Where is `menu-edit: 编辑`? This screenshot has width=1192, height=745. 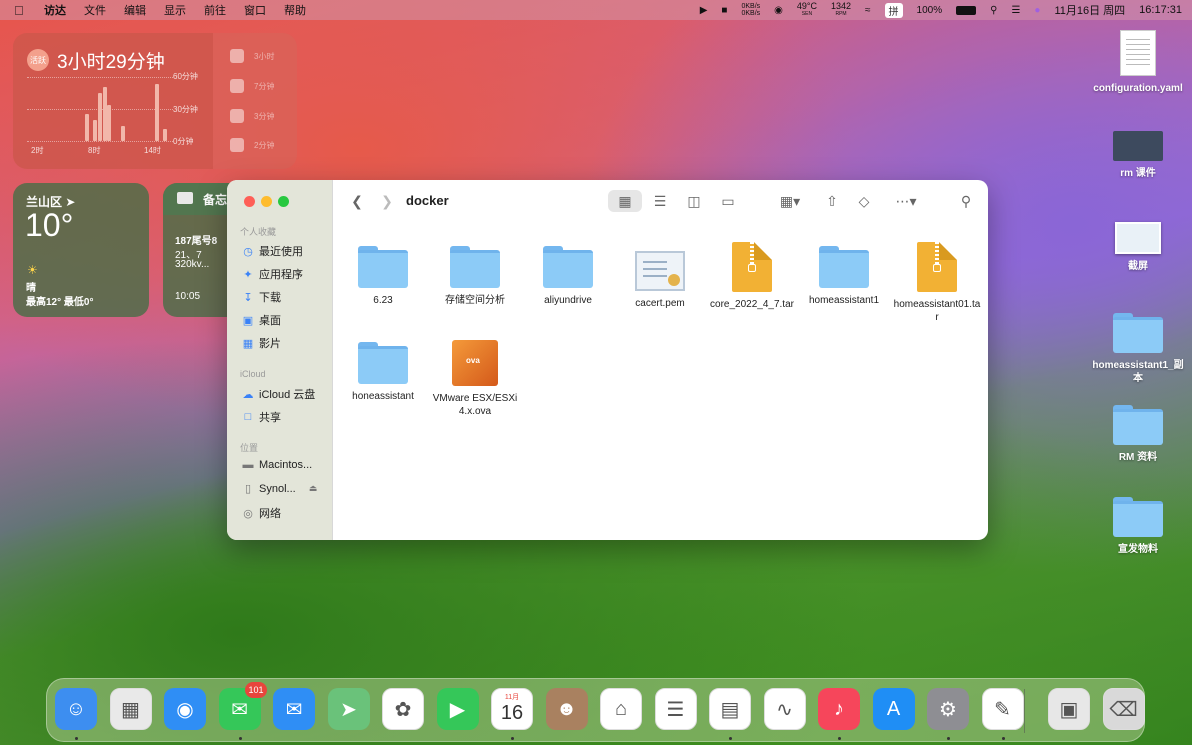
menu-edit: 编辑 is located at coordinates (135, 10).